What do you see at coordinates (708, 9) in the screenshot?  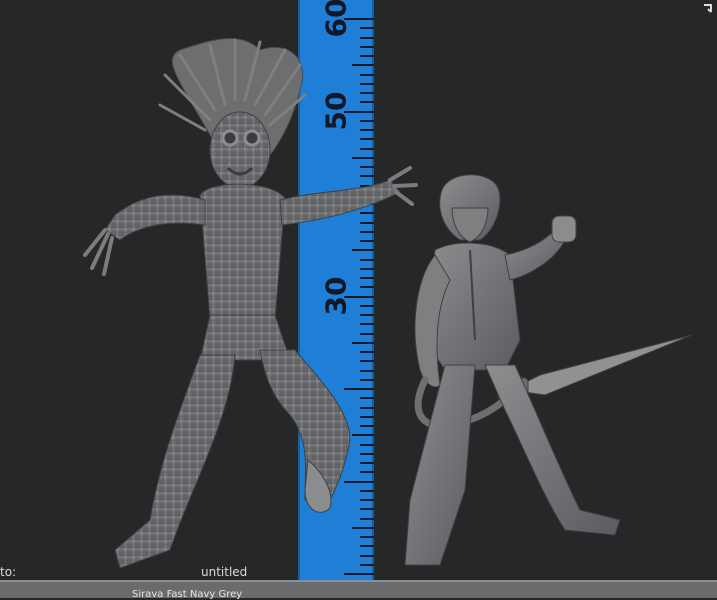 I see `rotate-arrow-icon` at bounding box center [708, 9].